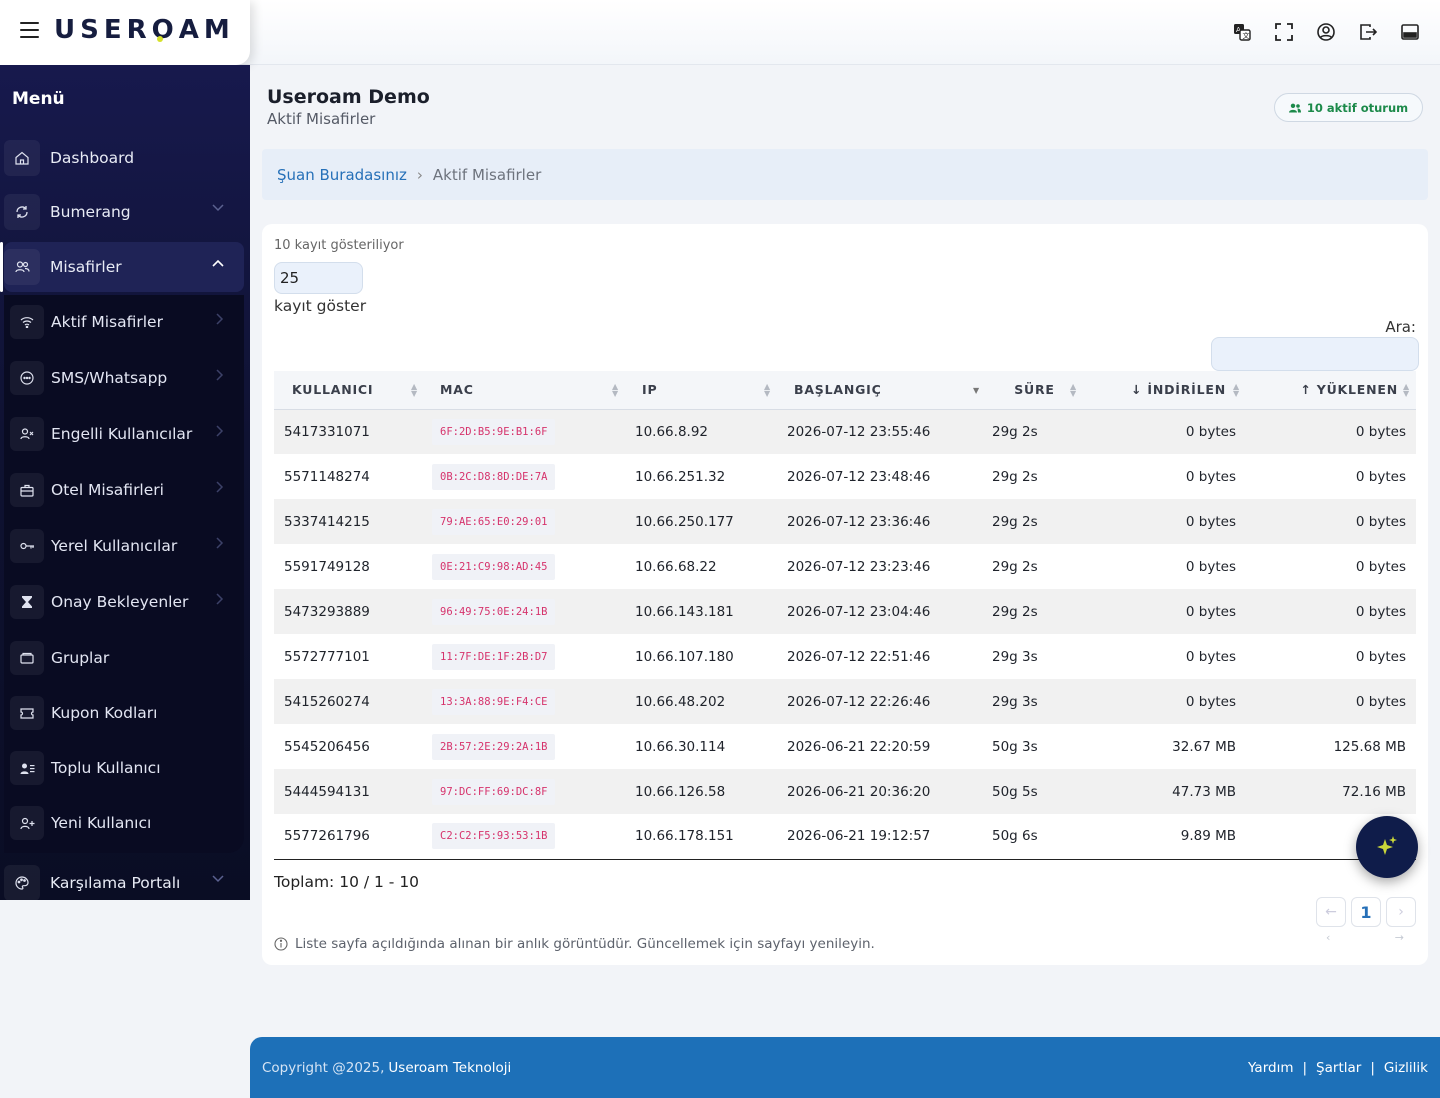  Describe the element at coordinates (124, 768) in the screenshot. I see `sidebar-item-toplu-kullanici: Toplu Kullanıcı` at that location.